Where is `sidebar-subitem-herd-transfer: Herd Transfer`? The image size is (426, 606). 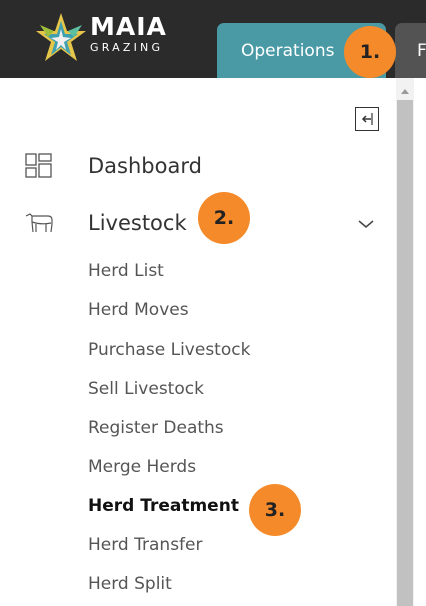 sidebar-subitem-herd-transfer: Herd Transfer is located at coordinates (145, 545).